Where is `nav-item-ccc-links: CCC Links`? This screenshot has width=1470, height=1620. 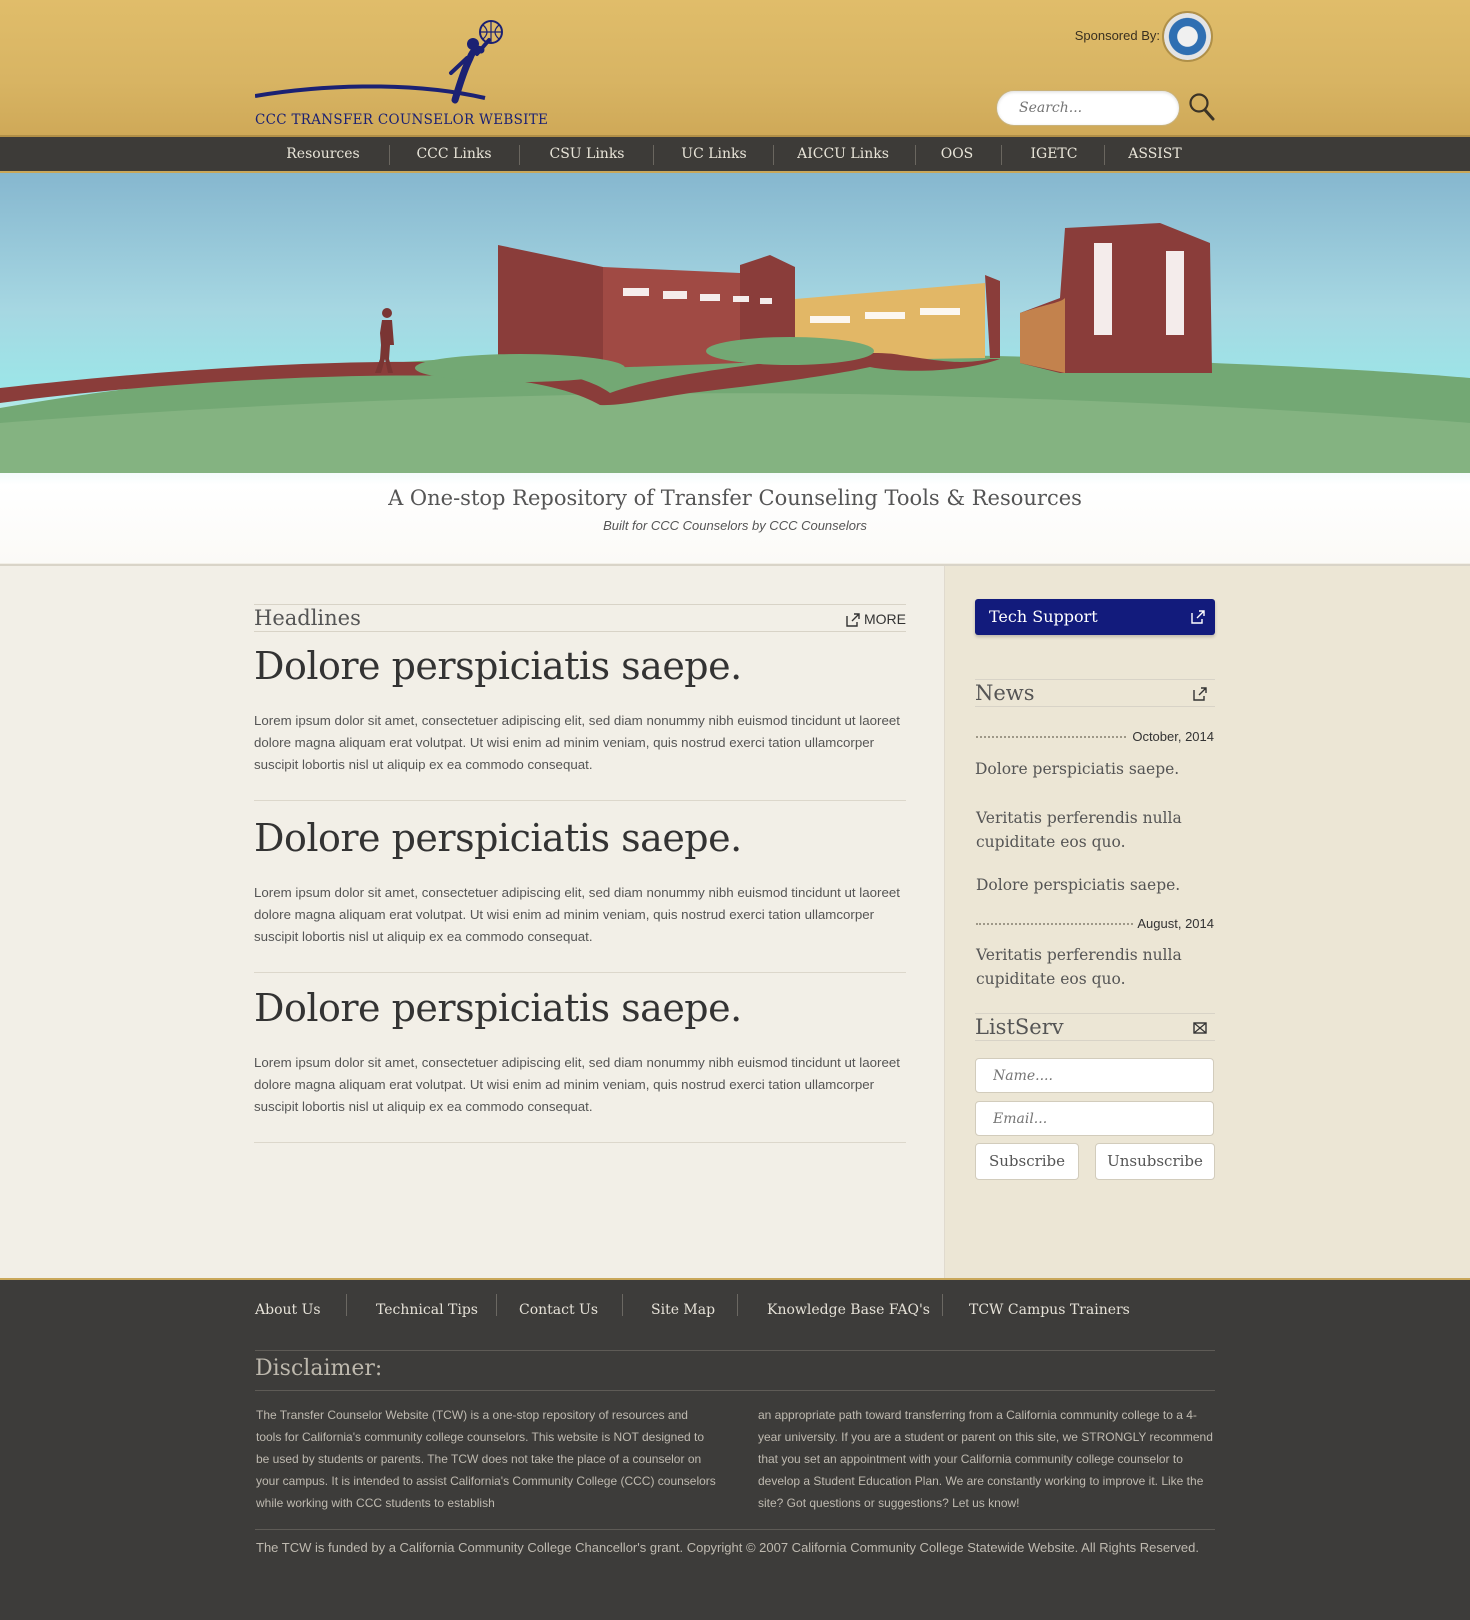
nav-item-ccc-links: CCC Links is located at coordinates (454, 154).